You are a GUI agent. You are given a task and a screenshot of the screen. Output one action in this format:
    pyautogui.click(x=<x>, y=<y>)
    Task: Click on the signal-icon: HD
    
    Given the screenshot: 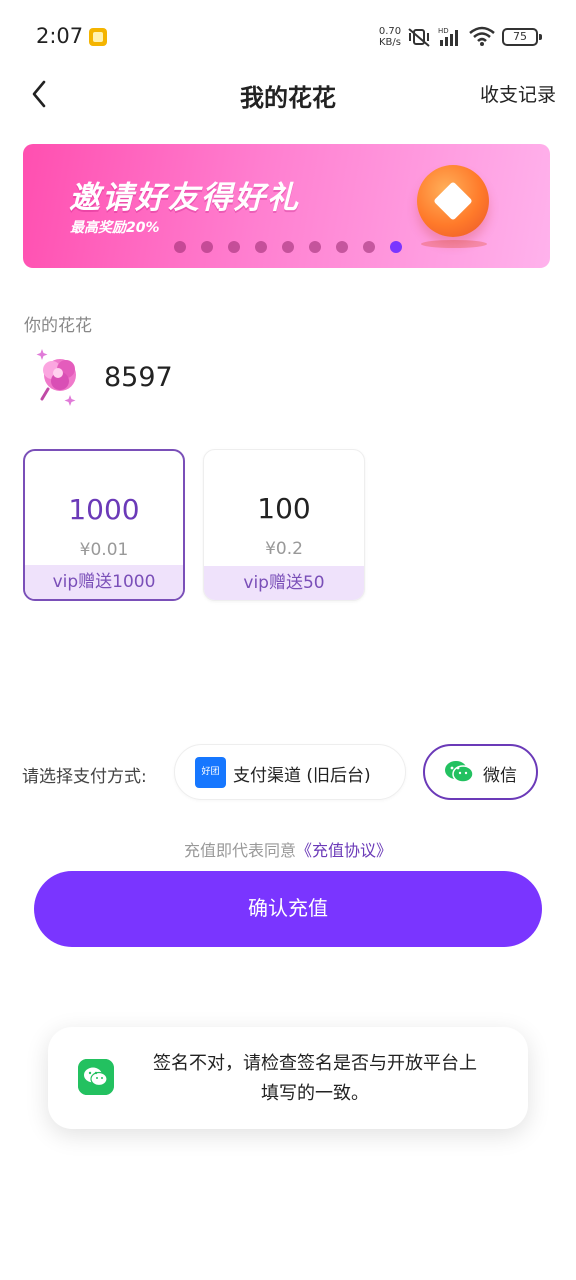 What is the action you would take?
    pyautogui.click(x=448, y=36)
    